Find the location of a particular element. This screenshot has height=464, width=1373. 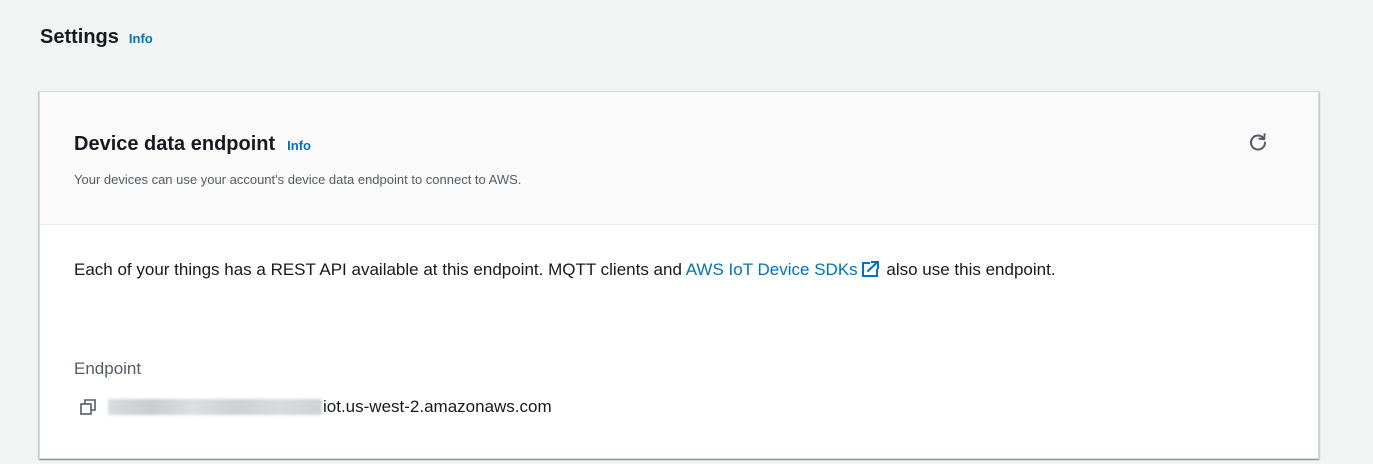

card-title: Device data endpoint is located at coordinates (175, 144).